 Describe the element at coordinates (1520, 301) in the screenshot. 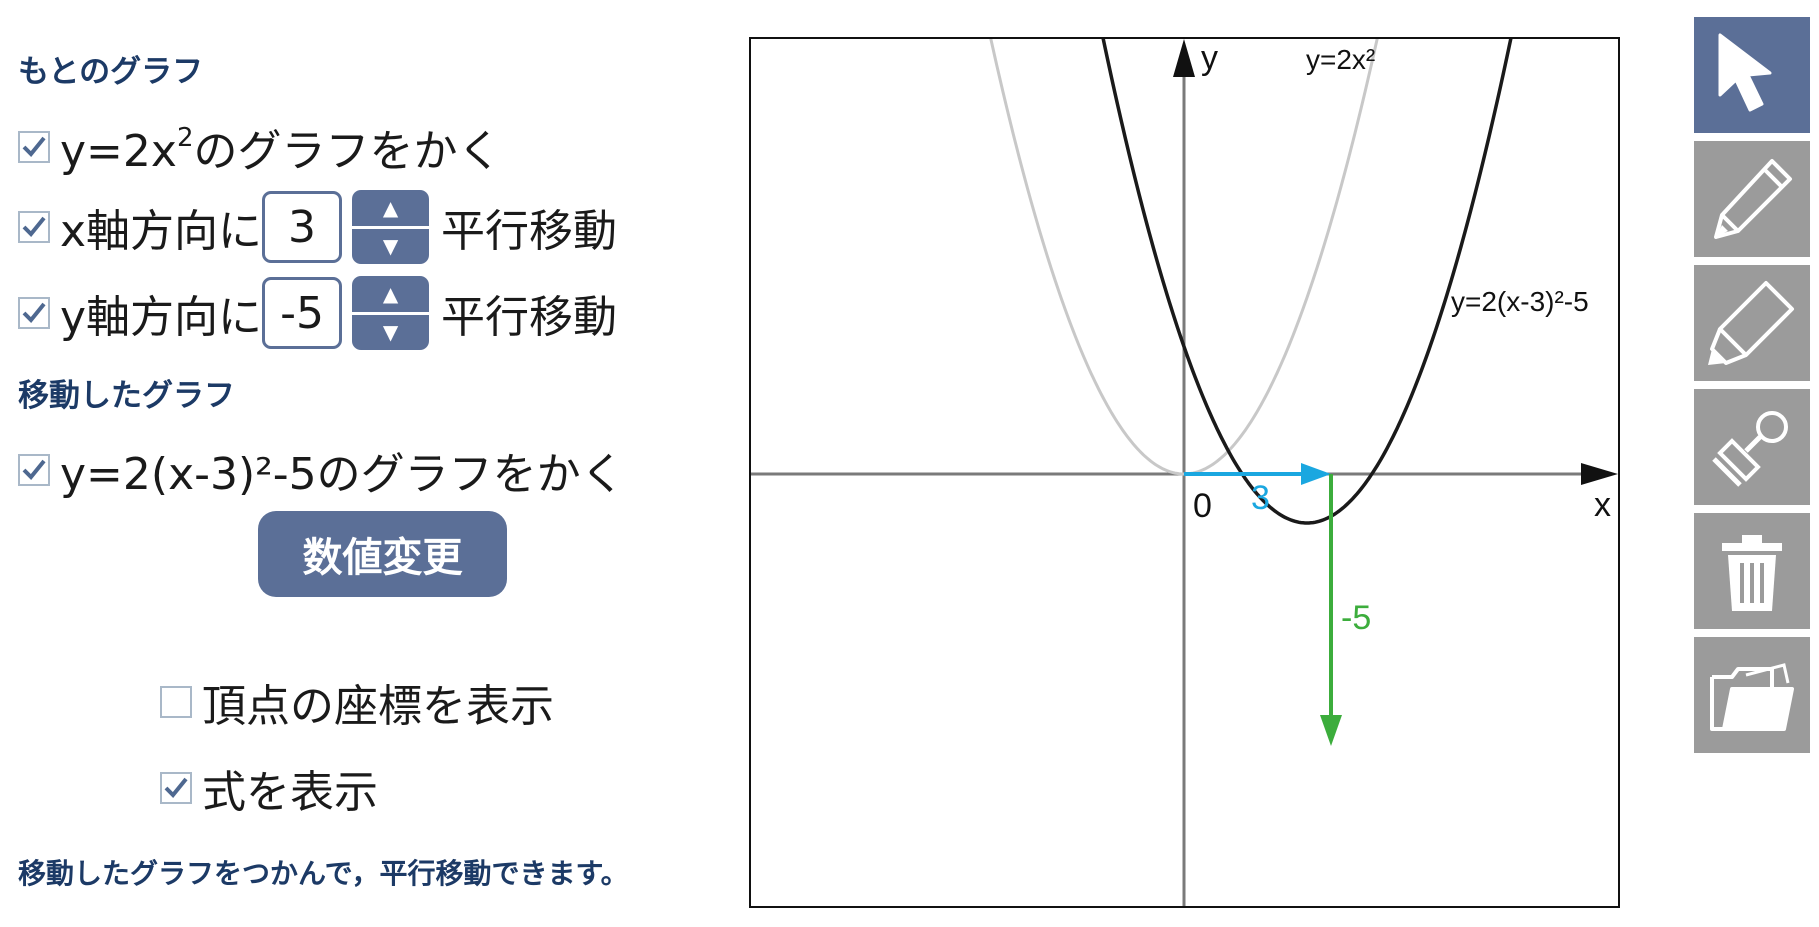

I see `moved-formula-label: y=2(x-3)²-5` at that location.